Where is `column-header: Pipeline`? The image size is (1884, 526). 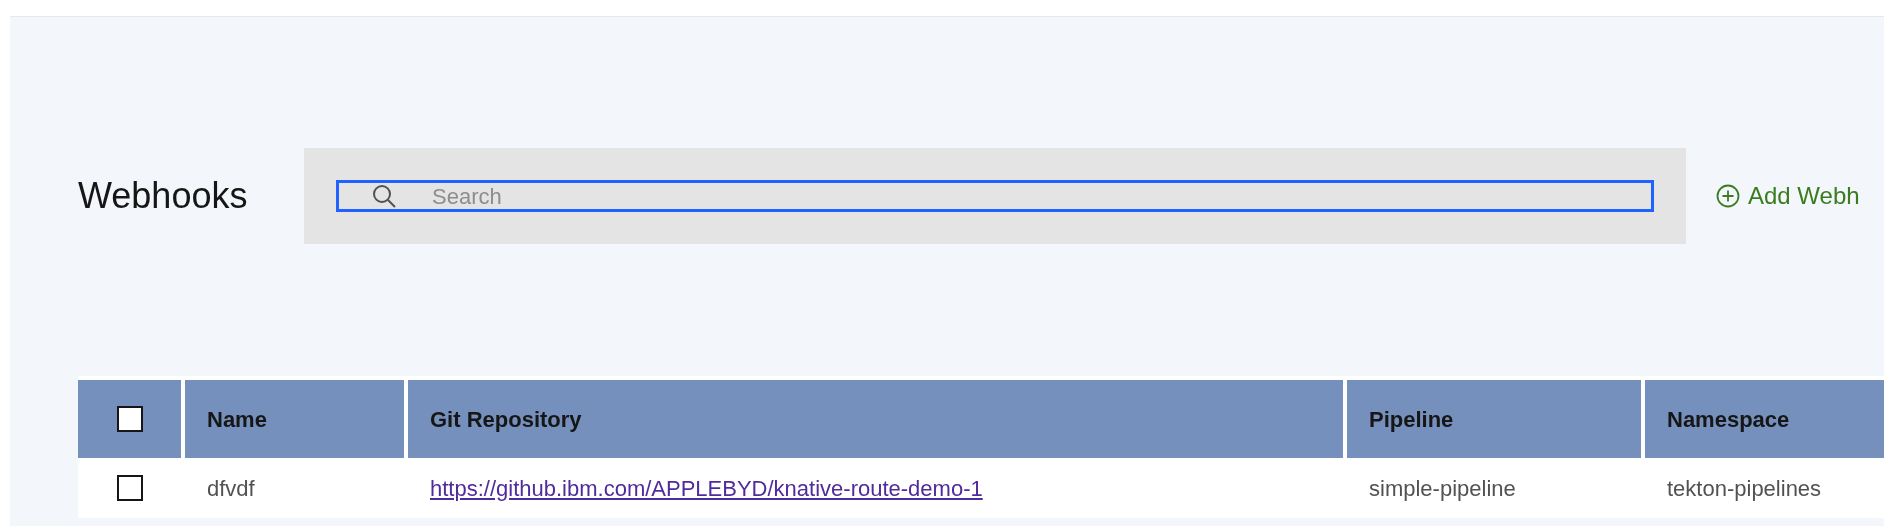 column-header: Pipeline is located at coordinates (1494, 419).